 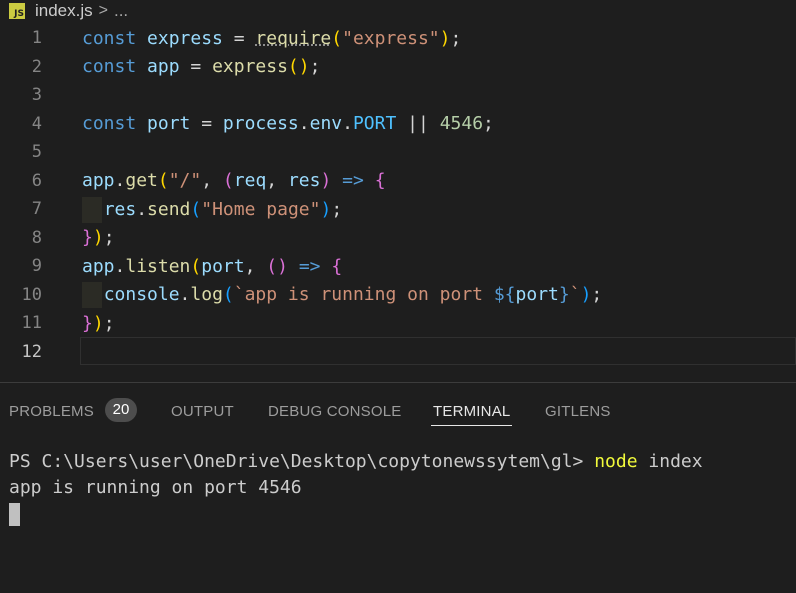 What do you see at coordinates (103, 10) in the screenshot?
I see `chevron-right-icon: >` at bounding box center [103, 10].